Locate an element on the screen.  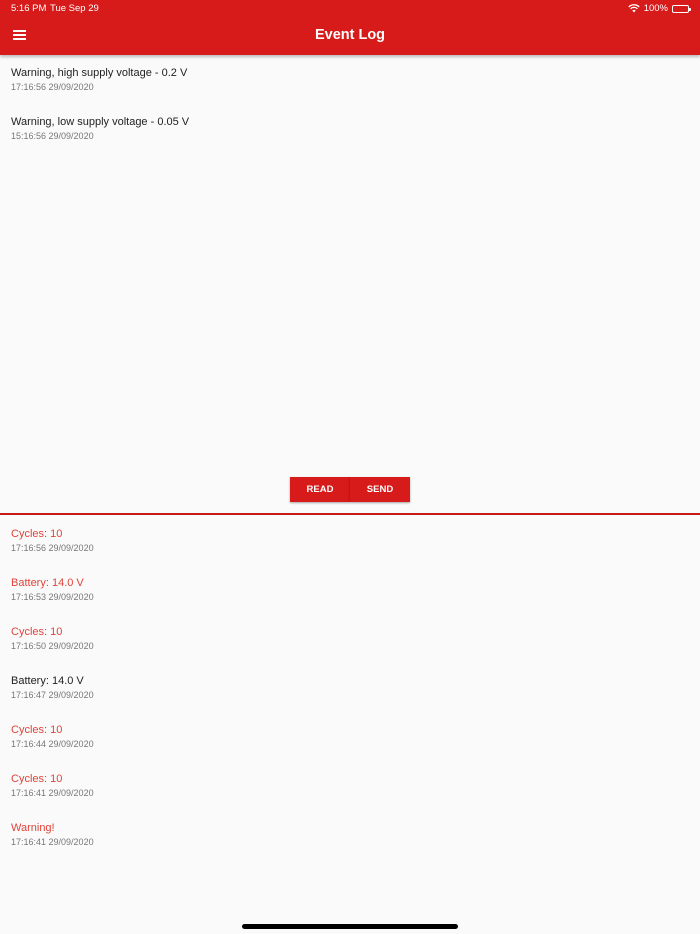
log-timestamp: 17:16:44 29/09/2020 is located at coordinates (52, 744).